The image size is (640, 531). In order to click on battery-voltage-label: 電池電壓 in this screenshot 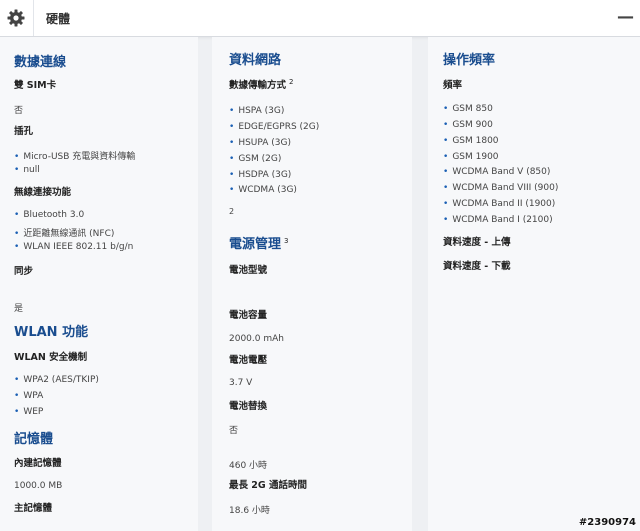, I will do `click(248, 360)`.